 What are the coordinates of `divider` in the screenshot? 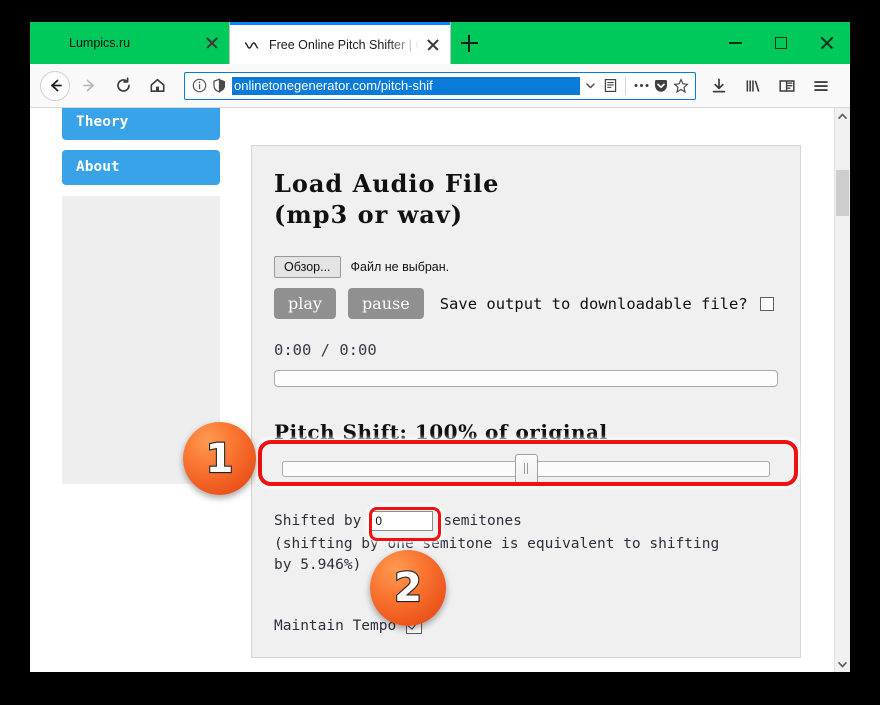 It's located at (625, 85).